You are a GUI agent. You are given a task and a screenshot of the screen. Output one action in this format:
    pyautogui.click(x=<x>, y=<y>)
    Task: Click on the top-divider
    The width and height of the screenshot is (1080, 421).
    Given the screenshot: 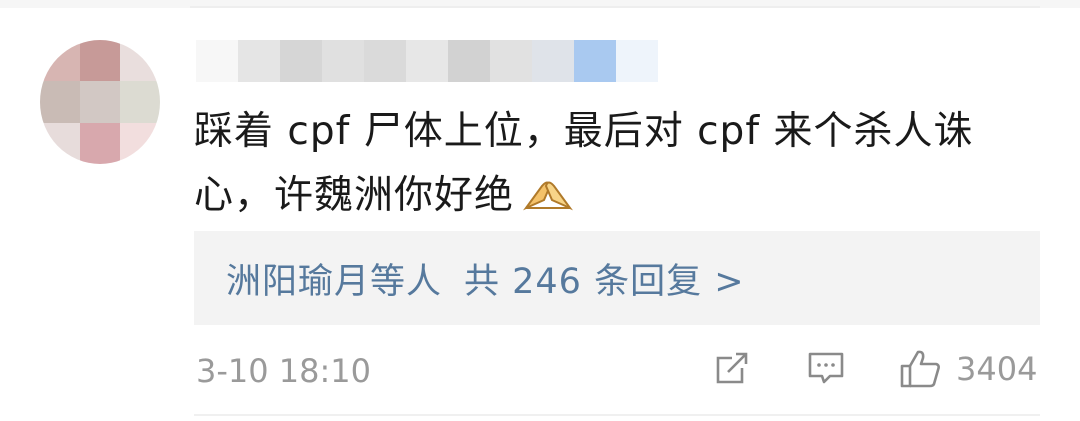 What is the action you would take?
    pyautogui.click(x=540, y=4)
    